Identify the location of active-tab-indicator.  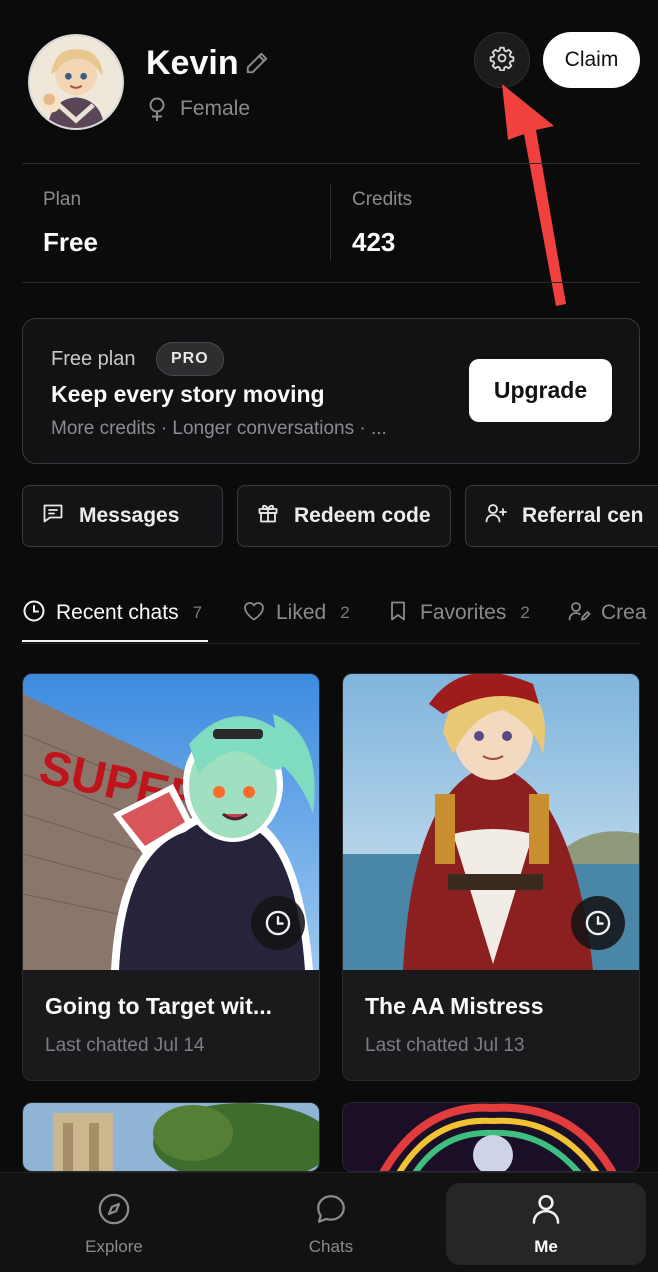
(115, 641).